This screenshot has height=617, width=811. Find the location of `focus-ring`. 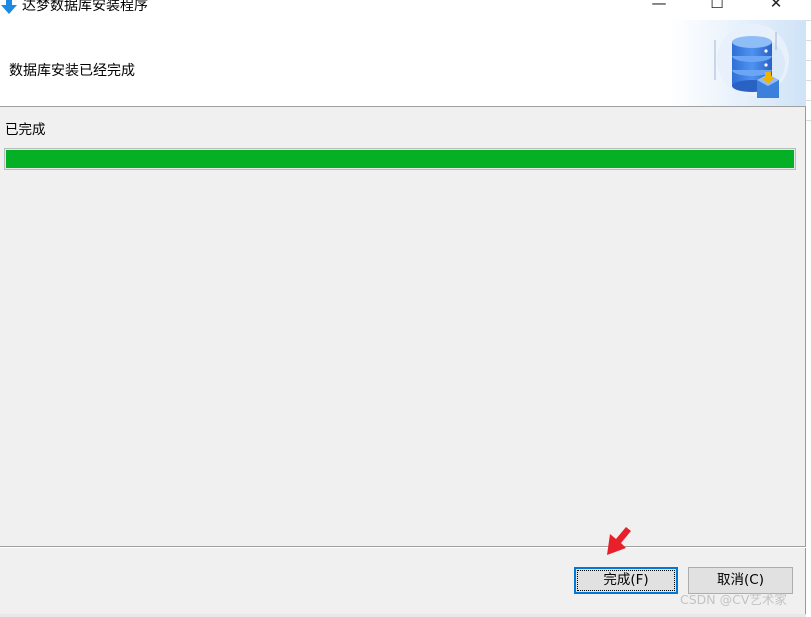

focus-ring is located at coordinates (626, 580).